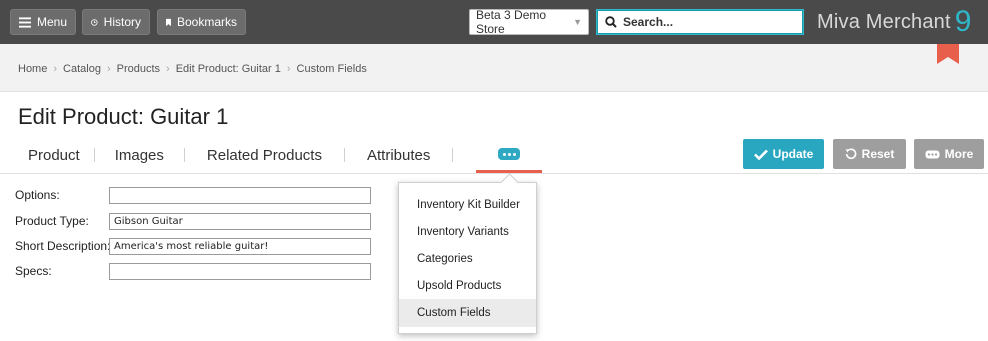 Image resolution: width=988 pixels, height=341 pixels. I want to click on hamburger-icon, so click(25, 22).